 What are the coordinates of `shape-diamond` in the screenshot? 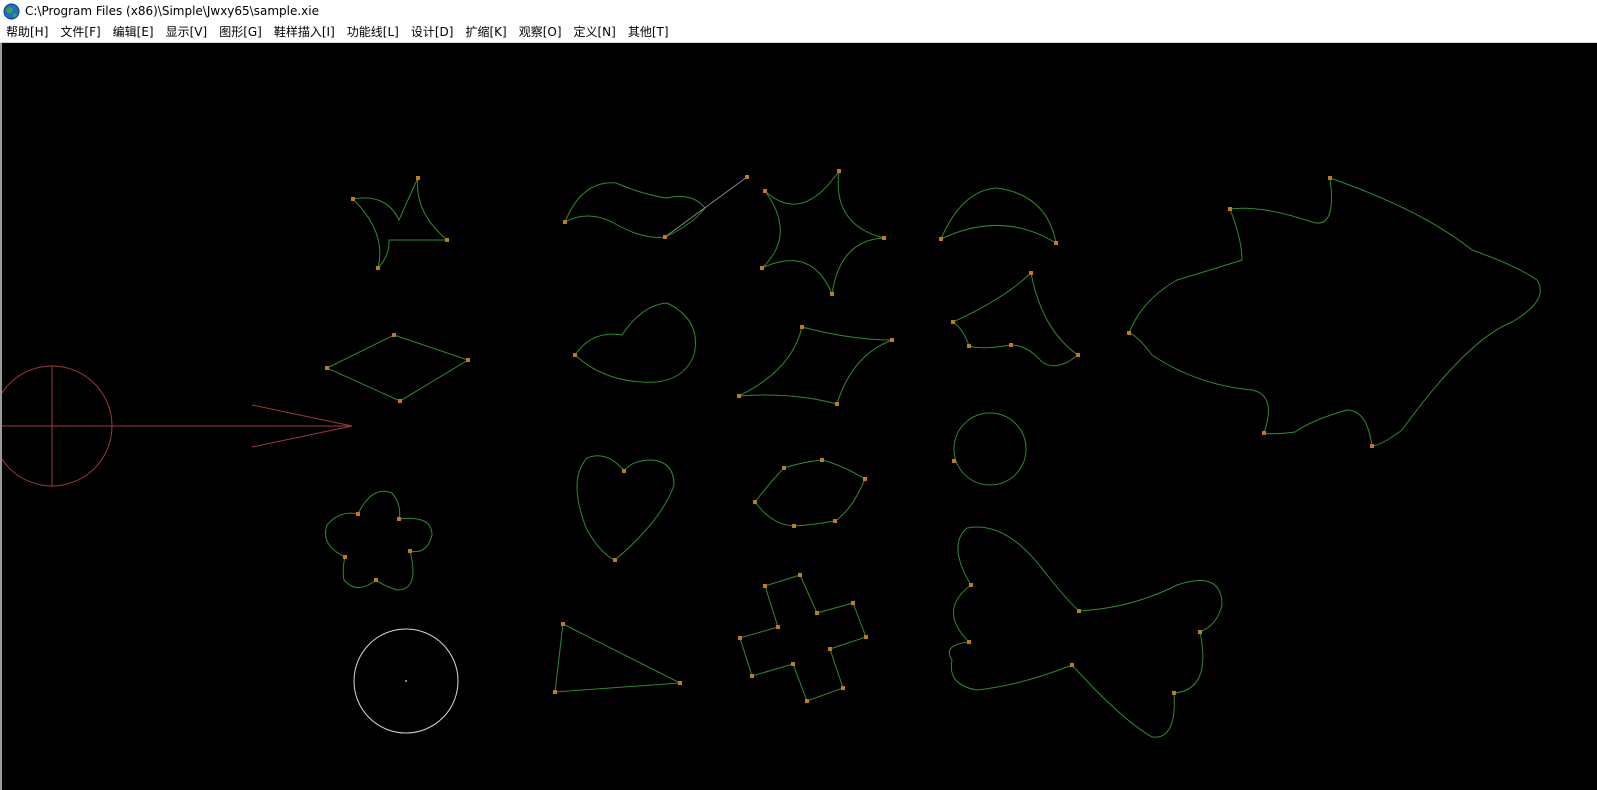 It's located at (397, 368).